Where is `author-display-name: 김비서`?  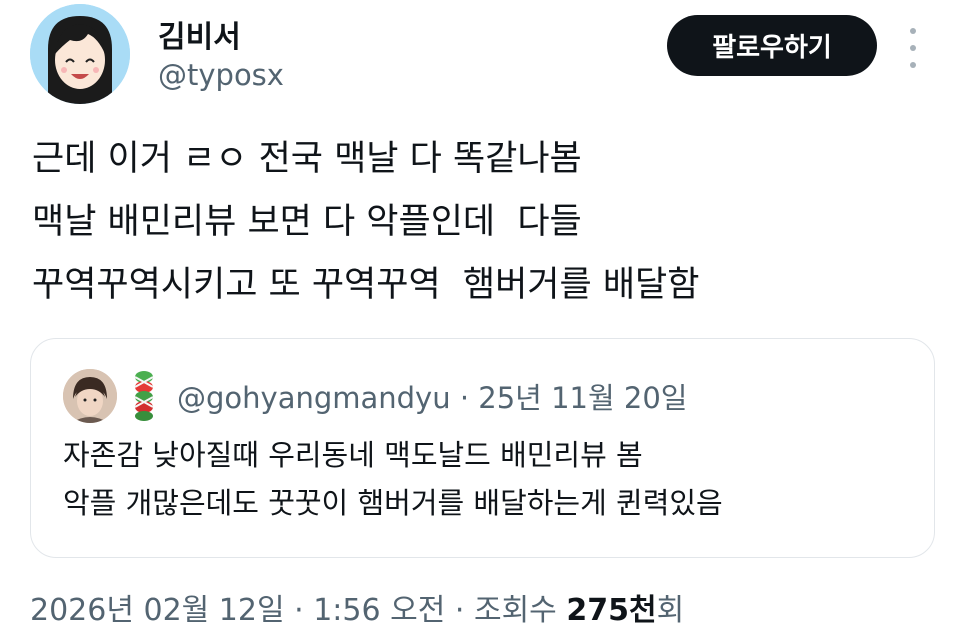 author-display-name: 김비서 is located at coordinates (199, 34).